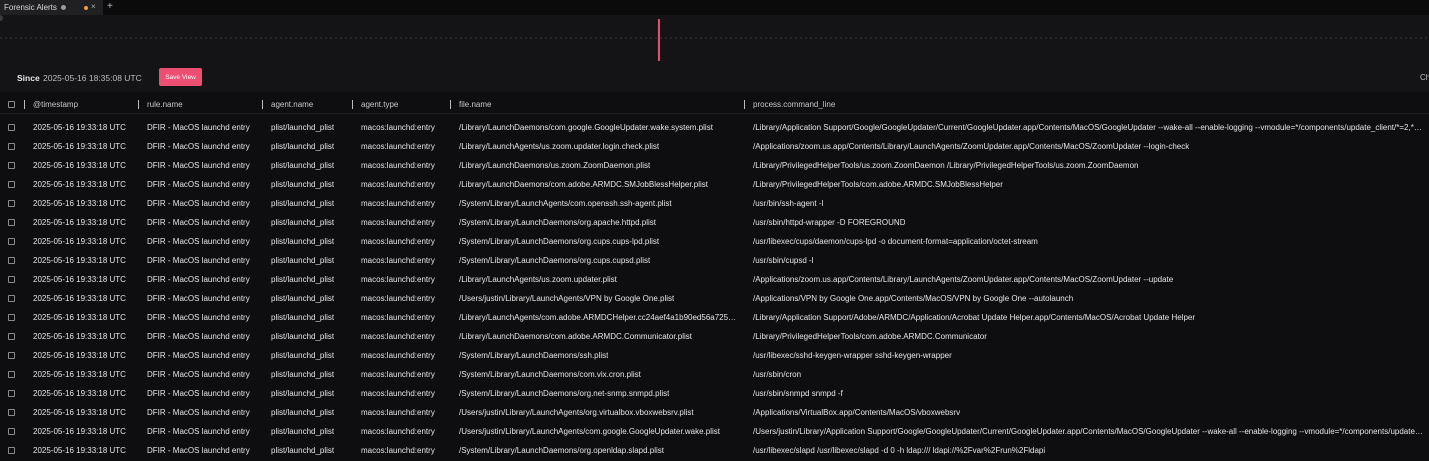 The height and width of the screenshot is (461, 1429). Describe the element at coordinates (788, 203) in the screenshot. I see `cell-command-line: /usr/bin/ssh-agent -l` at that location.